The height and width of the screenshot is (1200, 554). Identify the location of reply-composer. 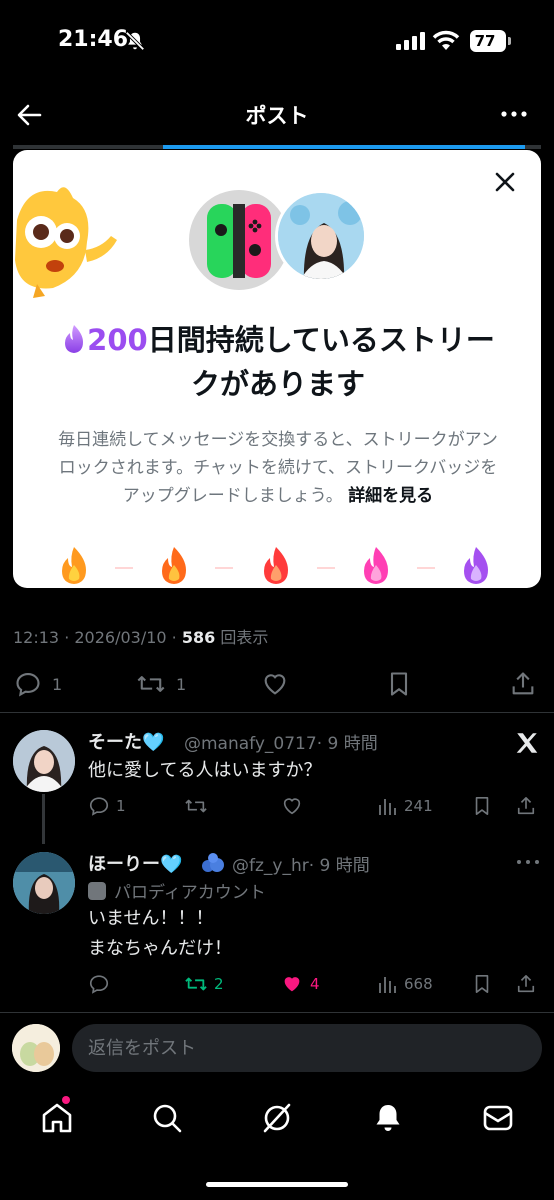
(277, 1048).